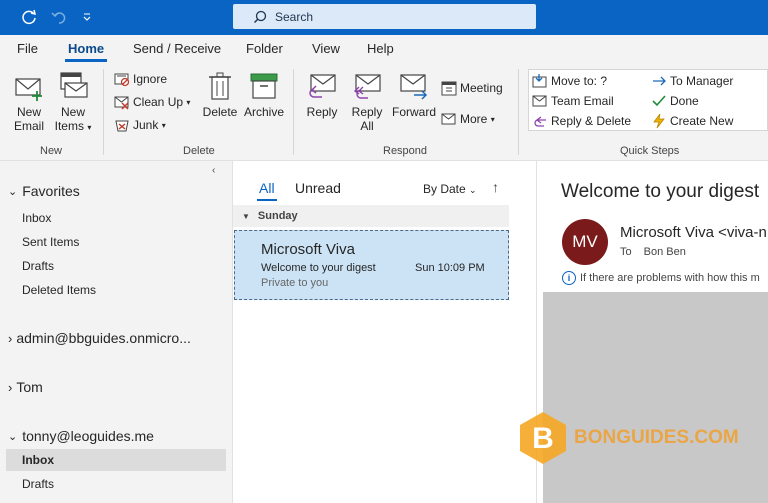 The height and width of the screenshot is (503, 768). I want to click on done-label: Done, so click(684, 101).